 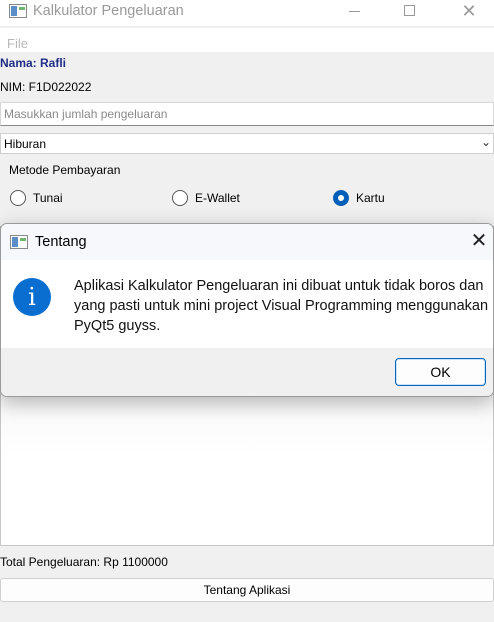 I want to click on minimize-icon, so click(x=354, y=11).